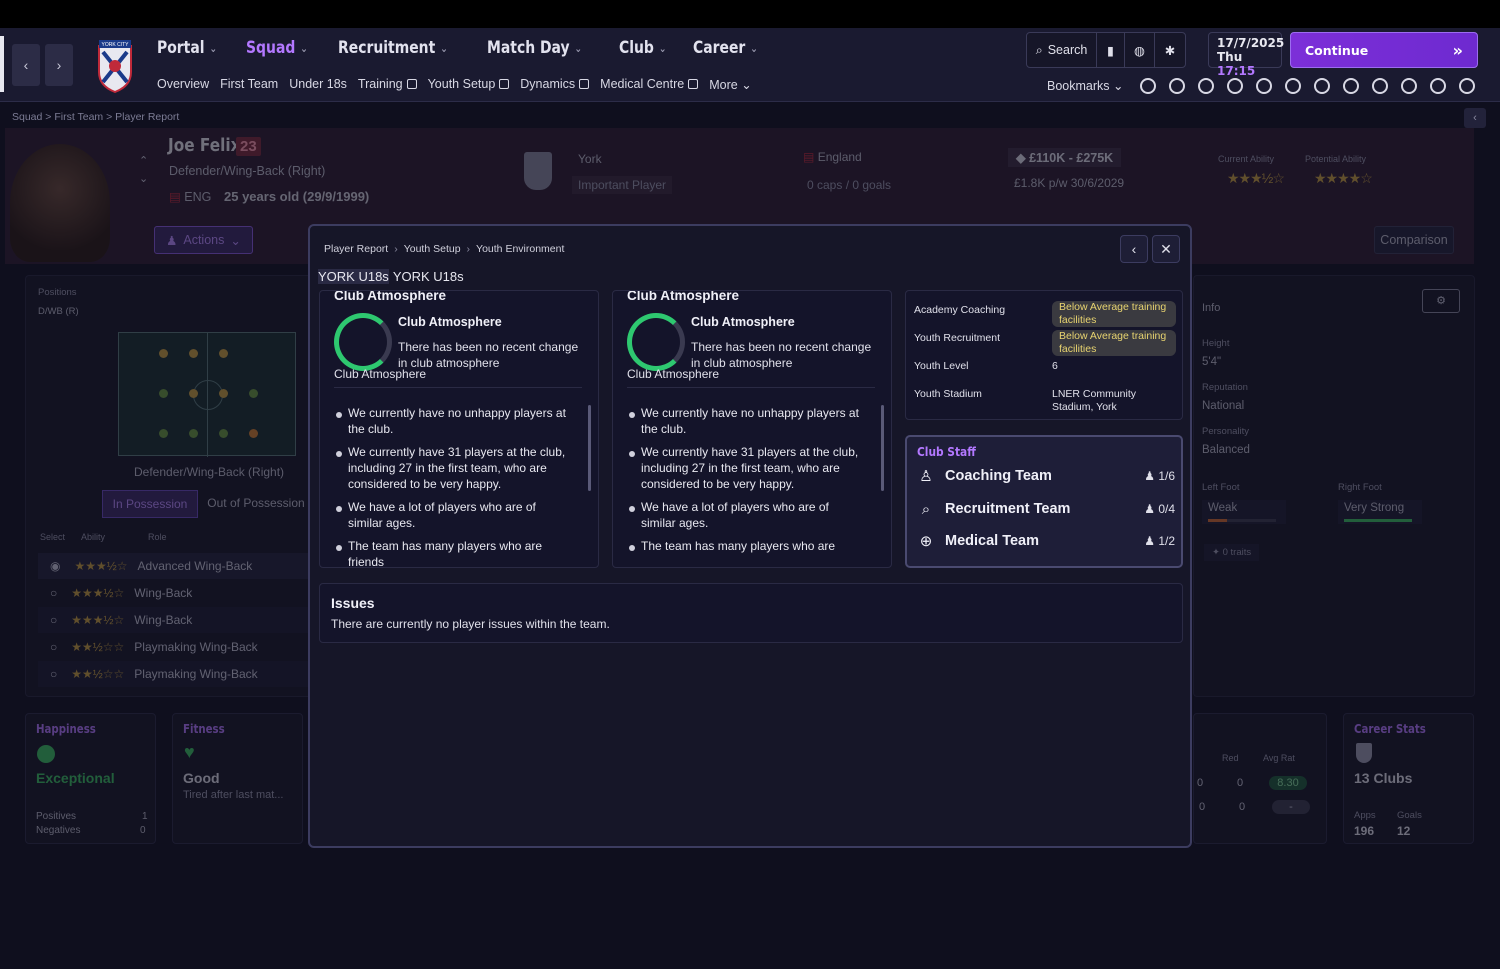 This screenshot has height=969, width=1500. I want to click on modal-back-button: ‹, so click(1134, 249).